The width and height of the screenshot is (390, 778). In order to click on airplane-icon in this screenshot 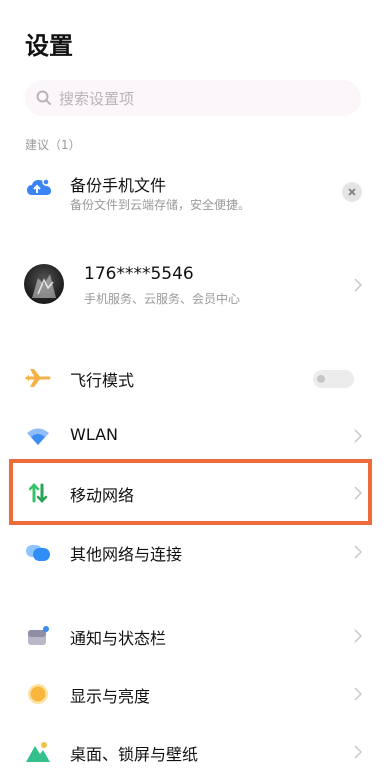, I will do `click(38, 378)`.